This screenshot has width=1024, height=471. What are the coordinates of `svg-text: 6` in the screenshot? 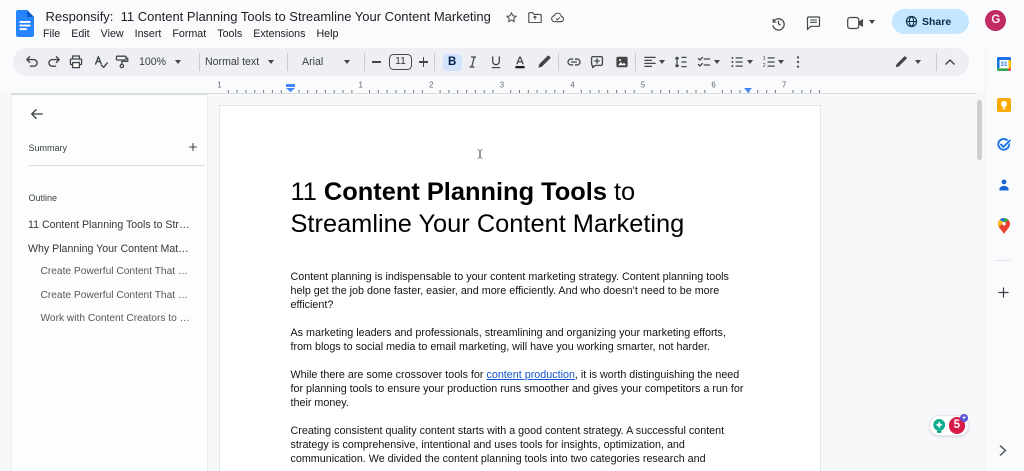 It's located at (713, 85).